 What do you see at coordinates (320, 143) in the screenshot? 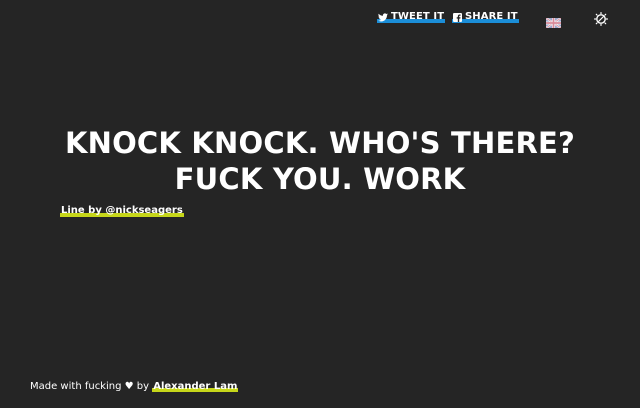
I see `message-line-1: KNOCK KNOCK. WHO'S THERE?` at bounding box center [320, 143].